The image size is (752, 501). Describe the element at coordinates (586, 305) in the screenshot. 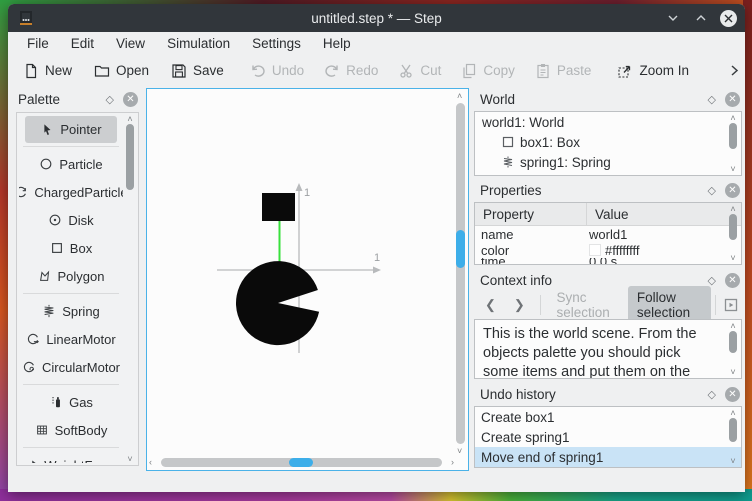

I see `sync-selection-button: Sync selection` at that location.